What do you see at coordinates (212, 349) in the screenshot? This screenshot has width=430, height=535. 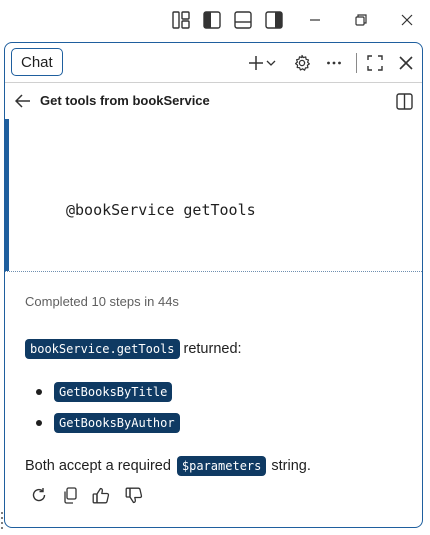 I see `returned-text: returned:` at bounding box center [212, 349].